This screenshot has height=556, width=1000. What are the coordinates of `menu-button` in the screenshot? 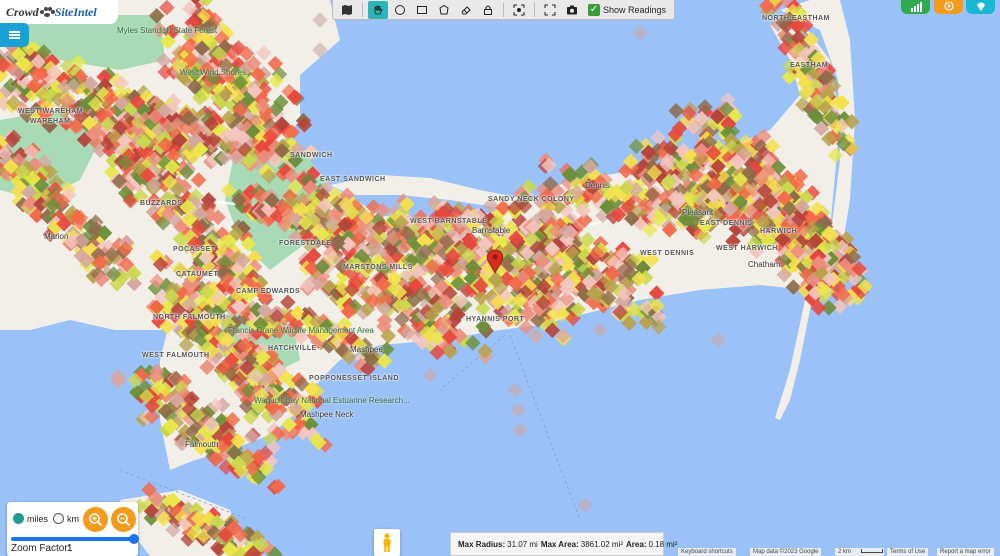 It's located at (14, 35).